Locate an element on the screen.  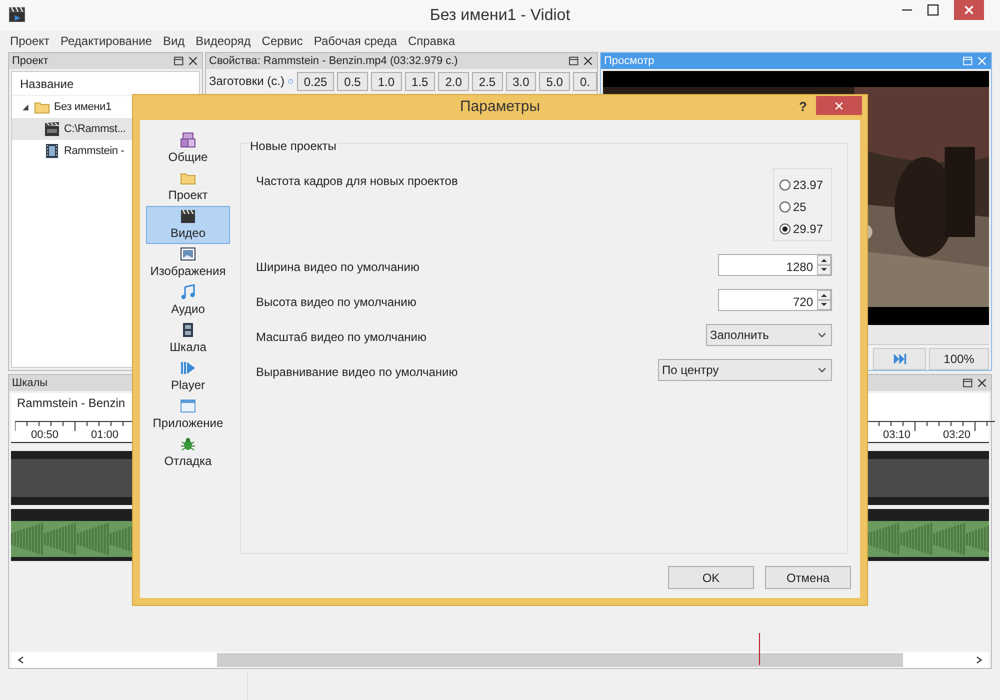
radio-checked-icon is located at coordinates (785, 228).